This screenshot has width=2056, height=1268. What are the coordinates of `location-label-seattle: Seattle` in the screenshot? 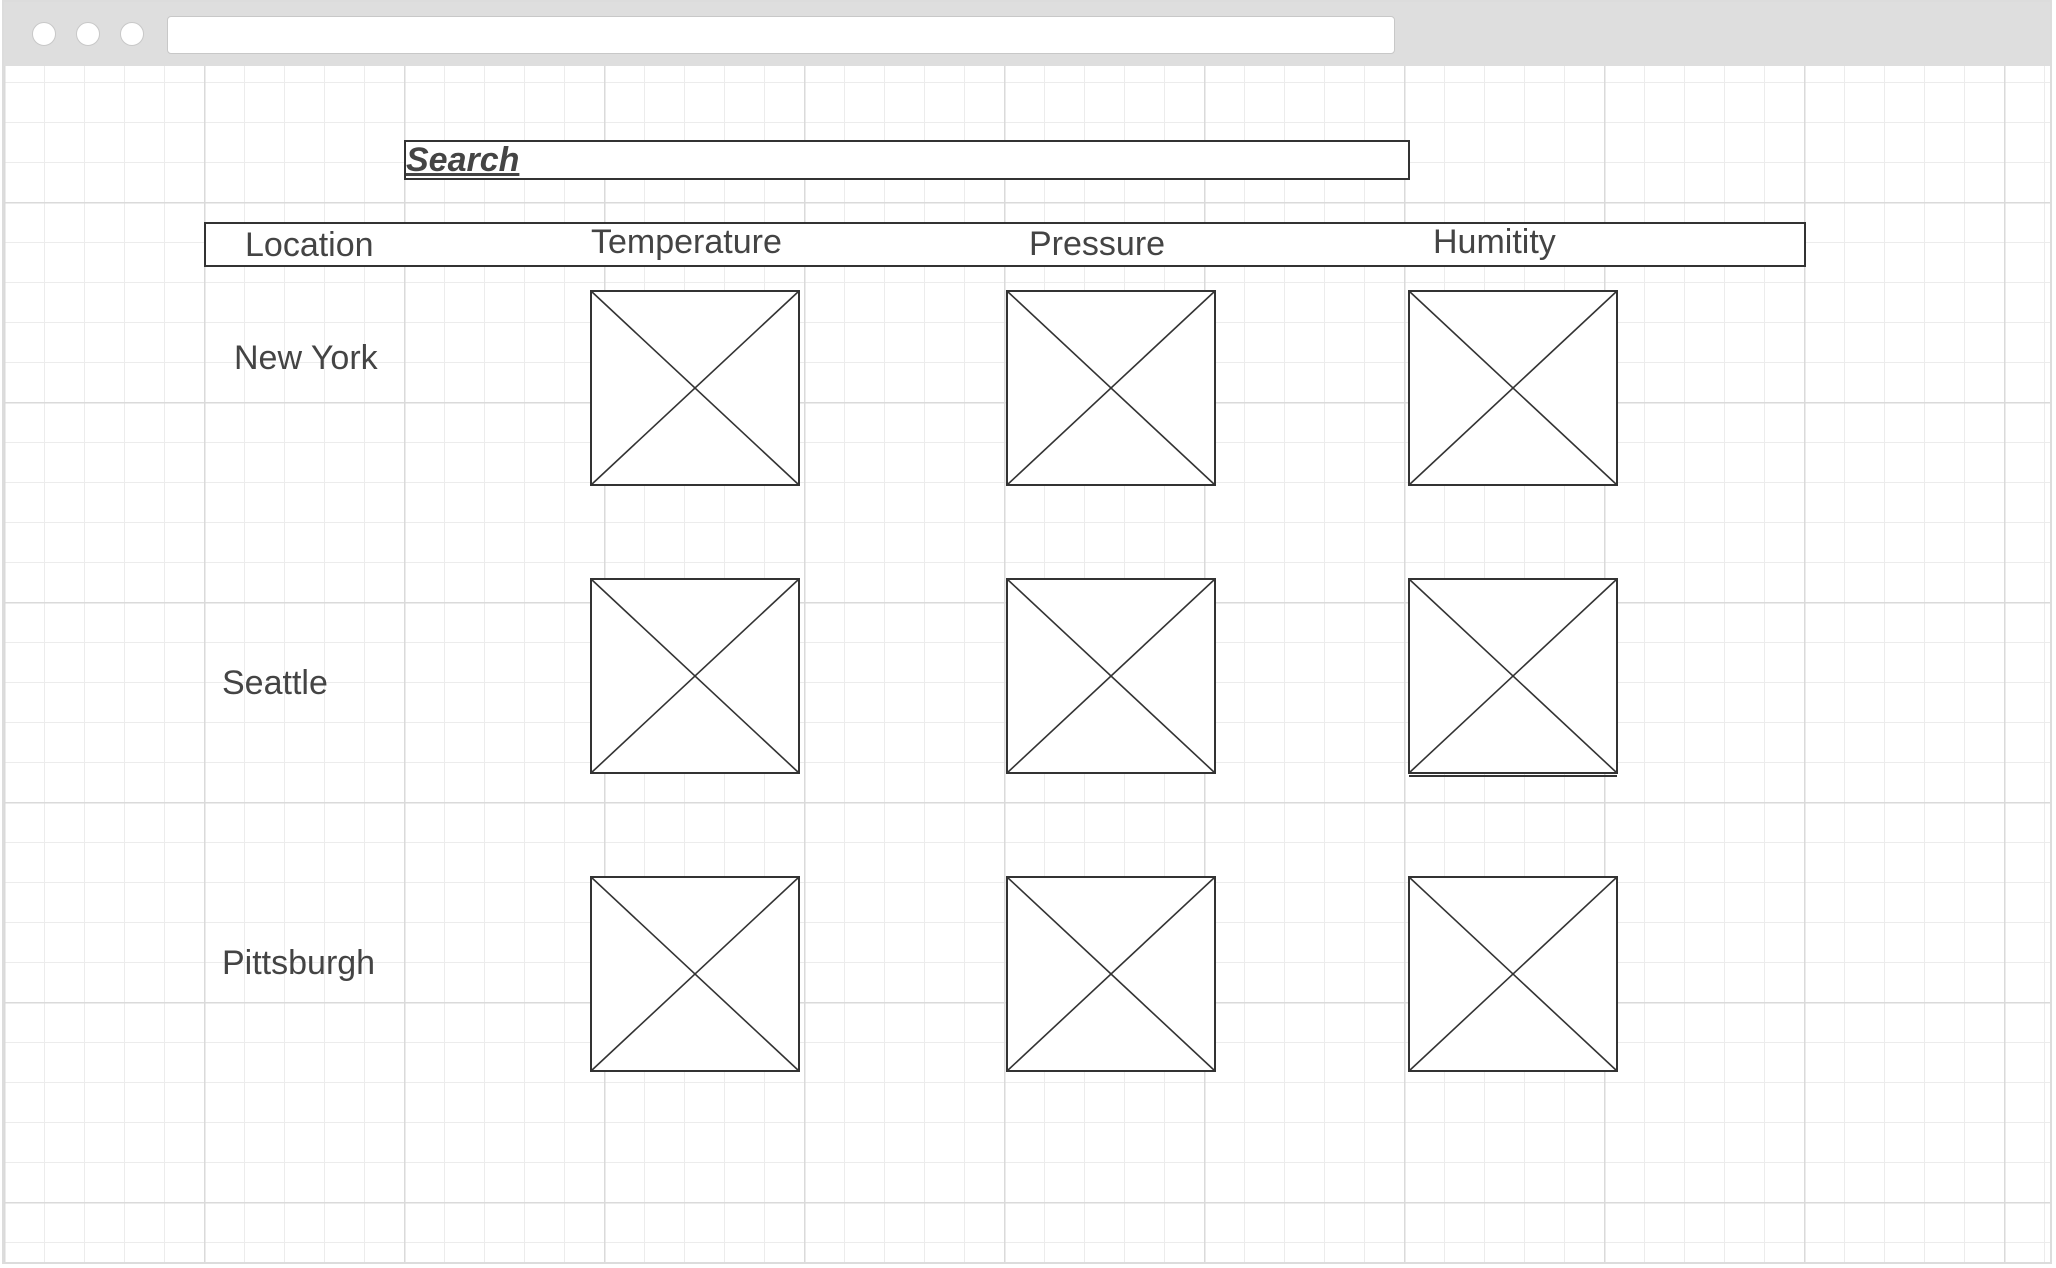 It's located at (275, 683).